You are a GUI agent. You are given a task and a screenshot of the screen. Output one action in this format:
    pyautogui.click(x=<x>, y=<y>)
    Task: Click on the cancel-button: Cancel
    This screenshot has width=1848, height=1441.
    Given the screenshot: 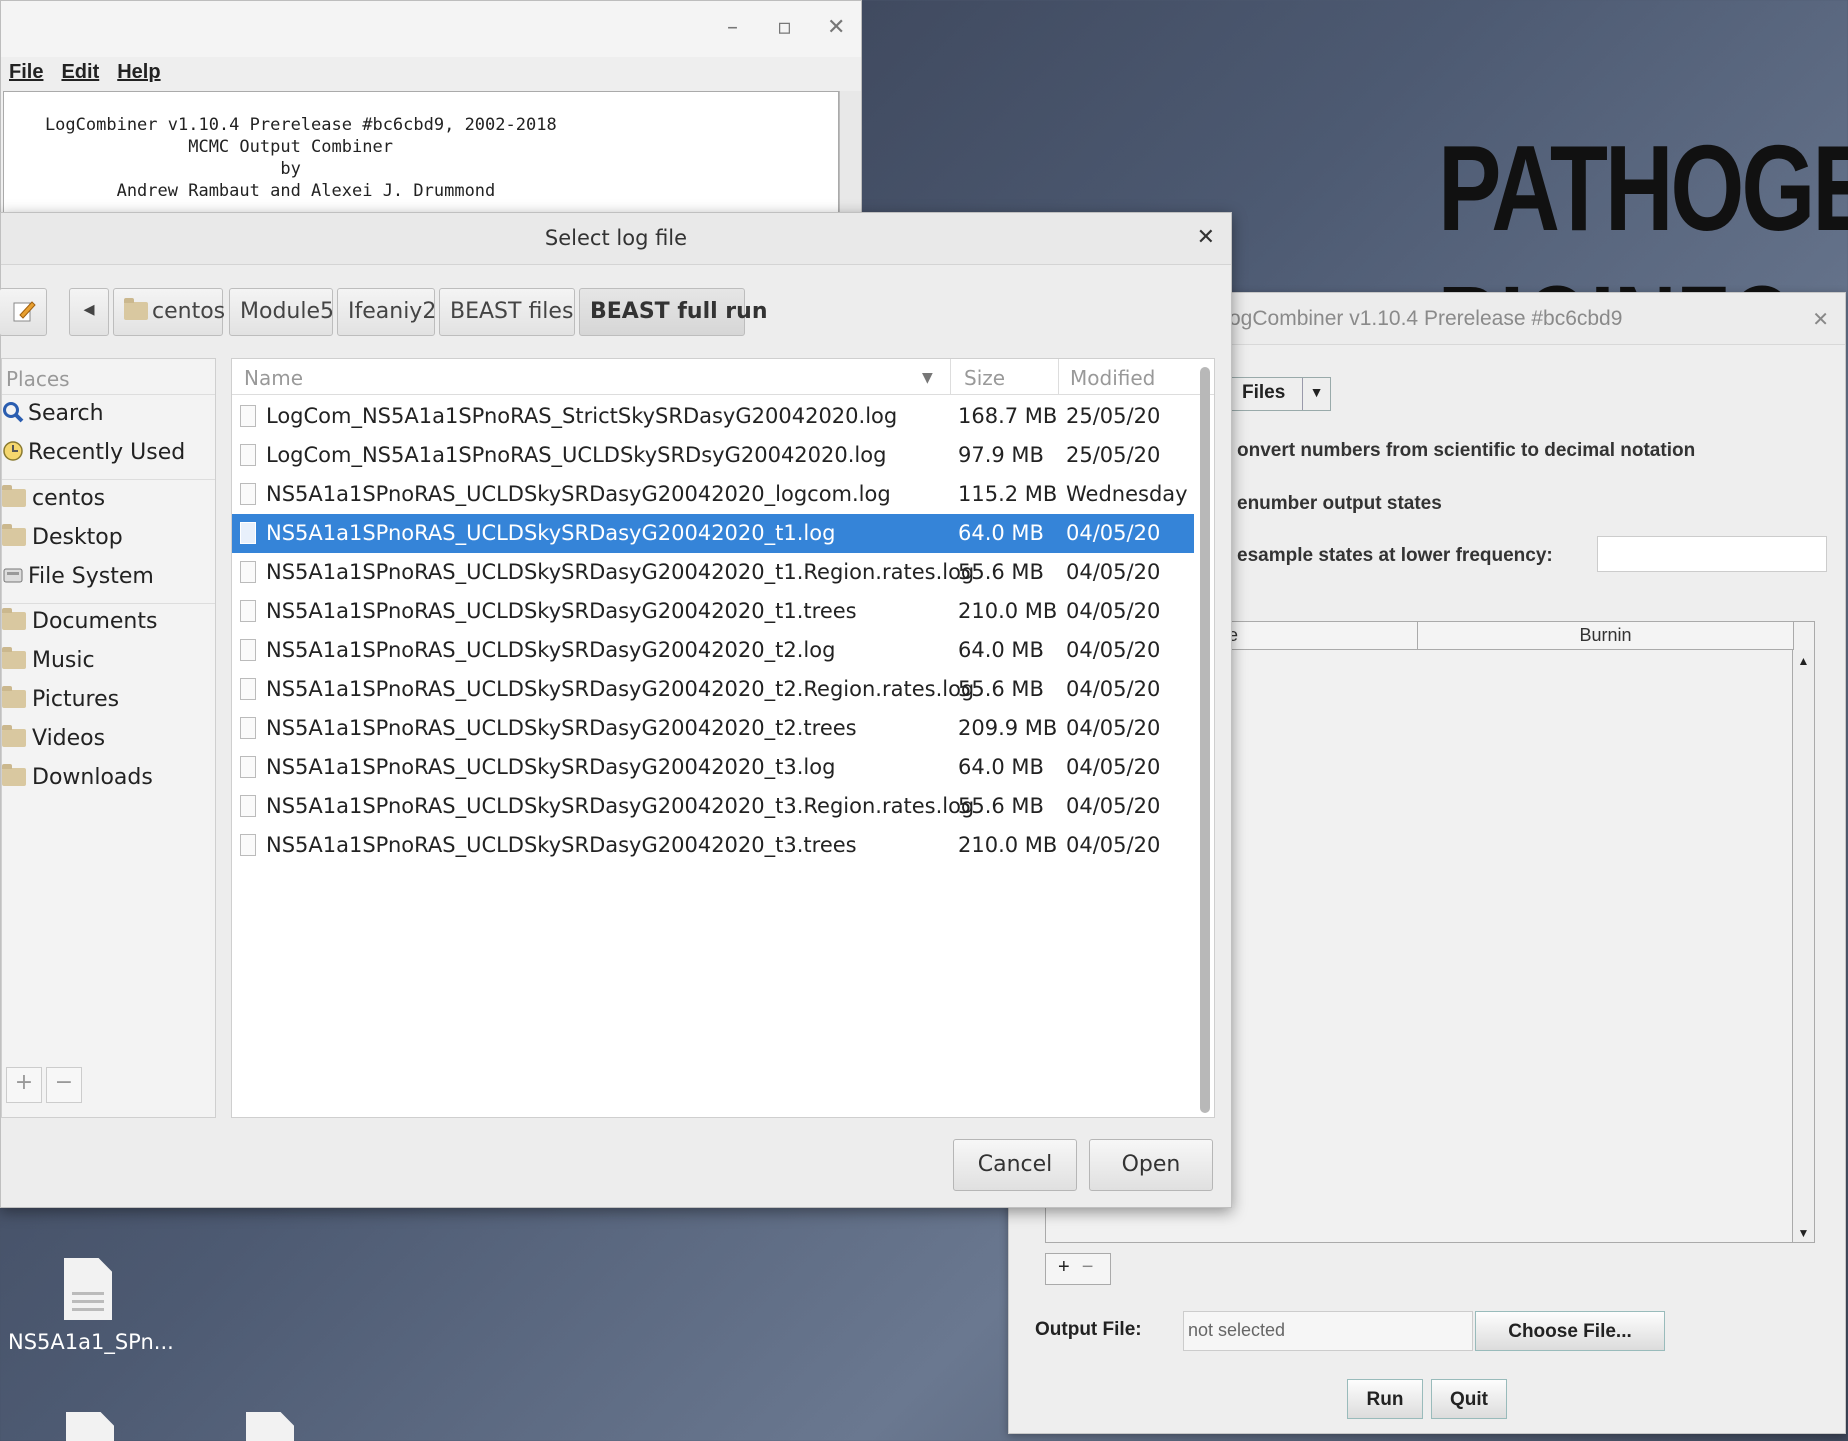 What is the action you would take?
    pyautogui.click(x=1015, y=1165)
    